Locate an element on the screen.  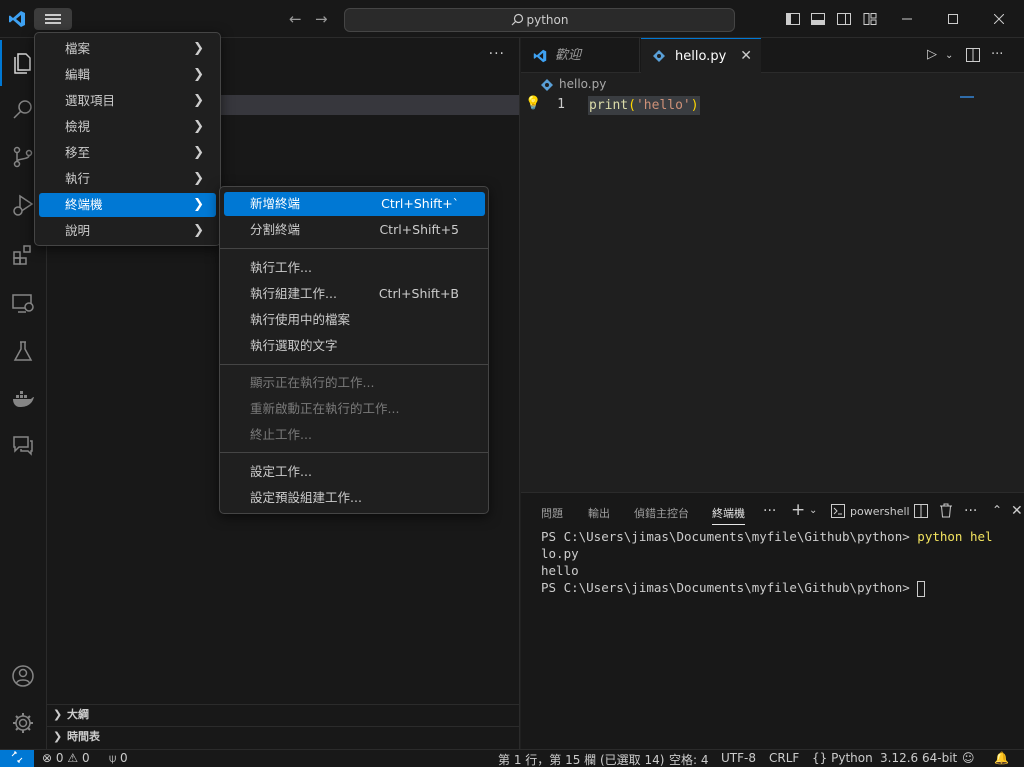
flask-icon is located at coordinates (23, 351).